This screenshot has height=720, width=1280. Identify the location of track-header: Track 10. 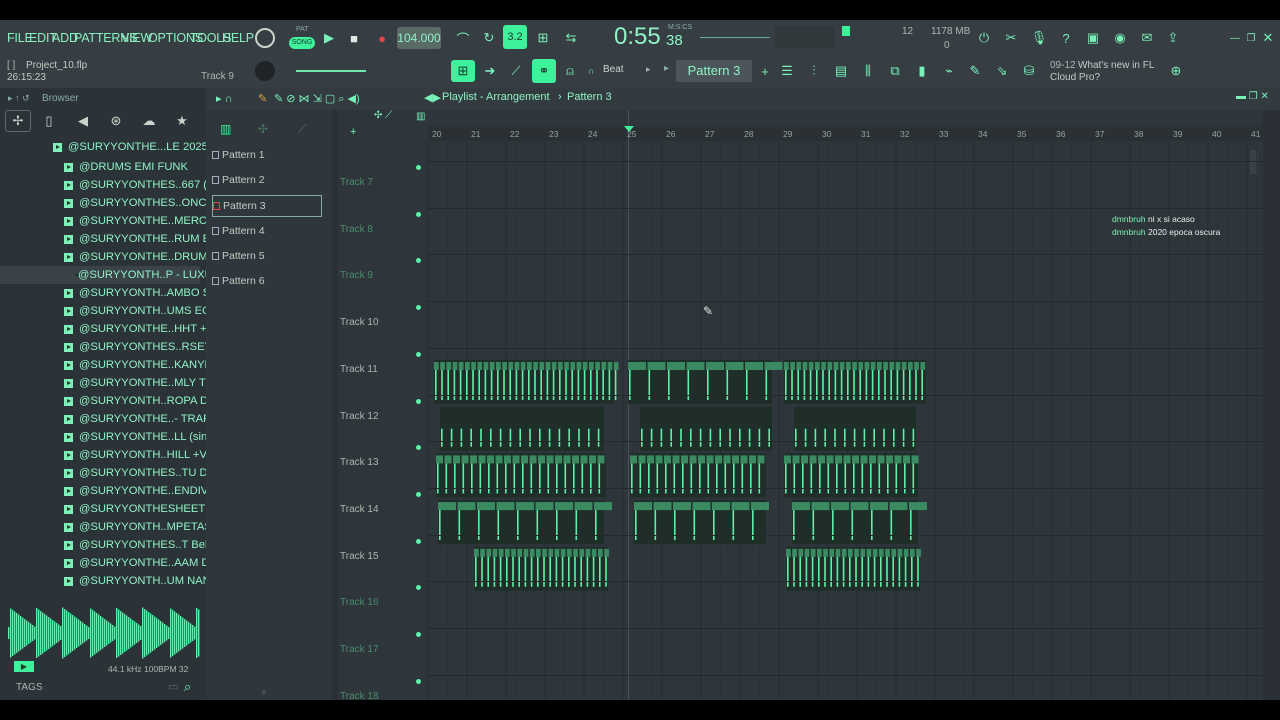
(384, 316).